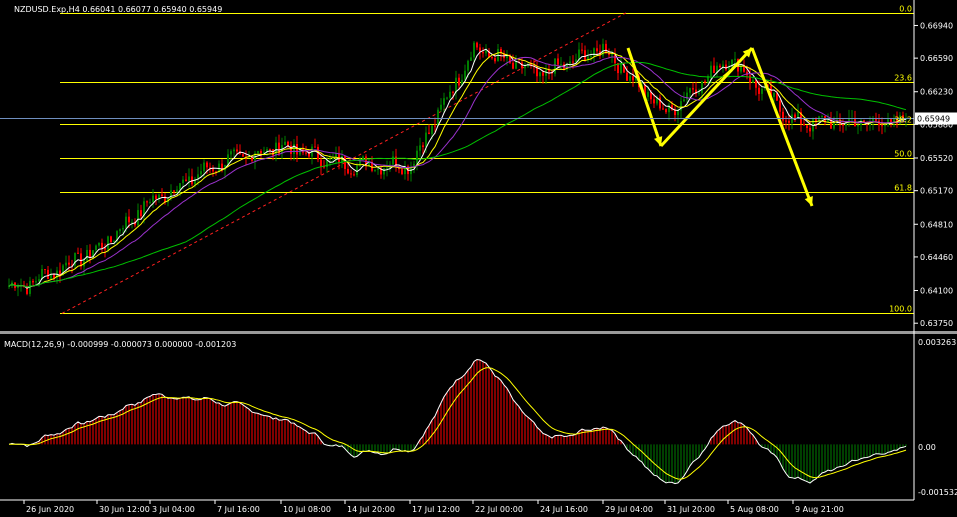 This screenshot has height=517, width=957. Describe the element at coordinates (706, 97) in the screenshot. I see `arrow-up` at that location.